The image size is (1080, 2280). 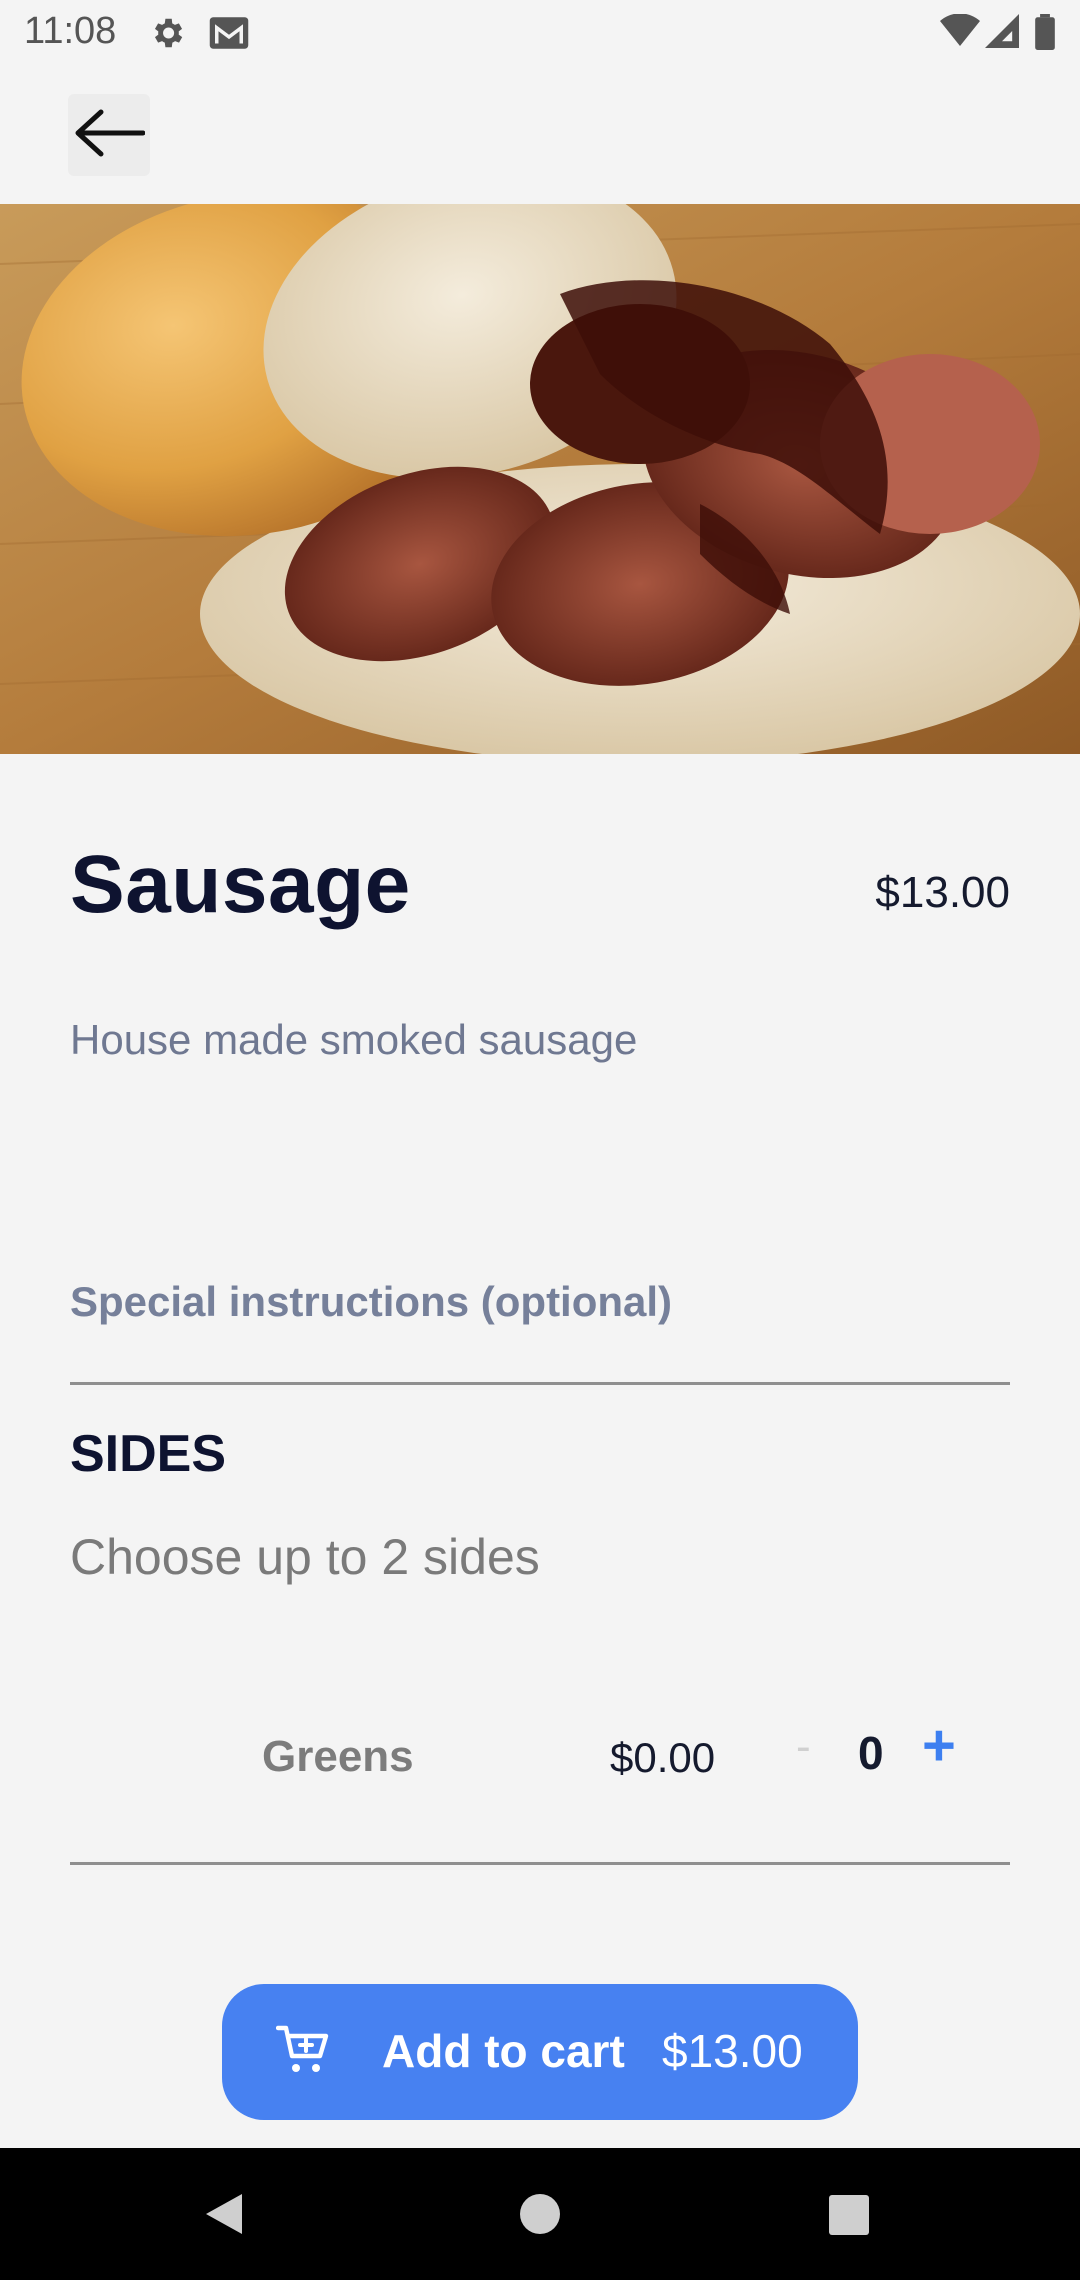 I want to click on status-time: 11:08, so click(x=70, y=31).